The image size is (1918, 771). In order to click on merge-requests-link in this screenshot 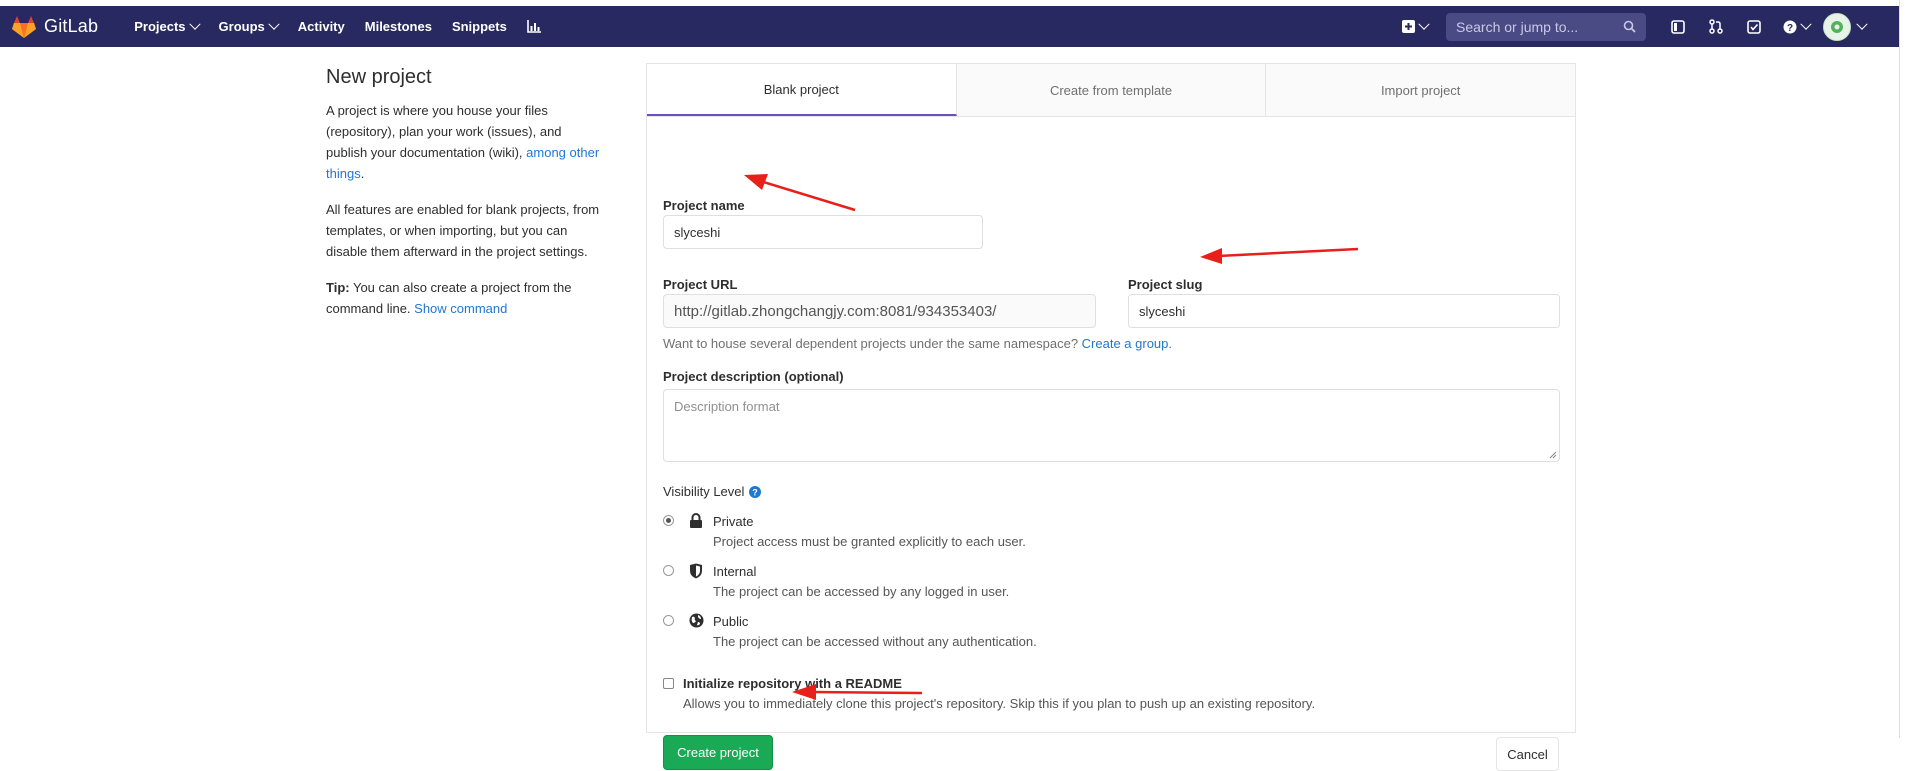, I will do `click(1716, 27)`.